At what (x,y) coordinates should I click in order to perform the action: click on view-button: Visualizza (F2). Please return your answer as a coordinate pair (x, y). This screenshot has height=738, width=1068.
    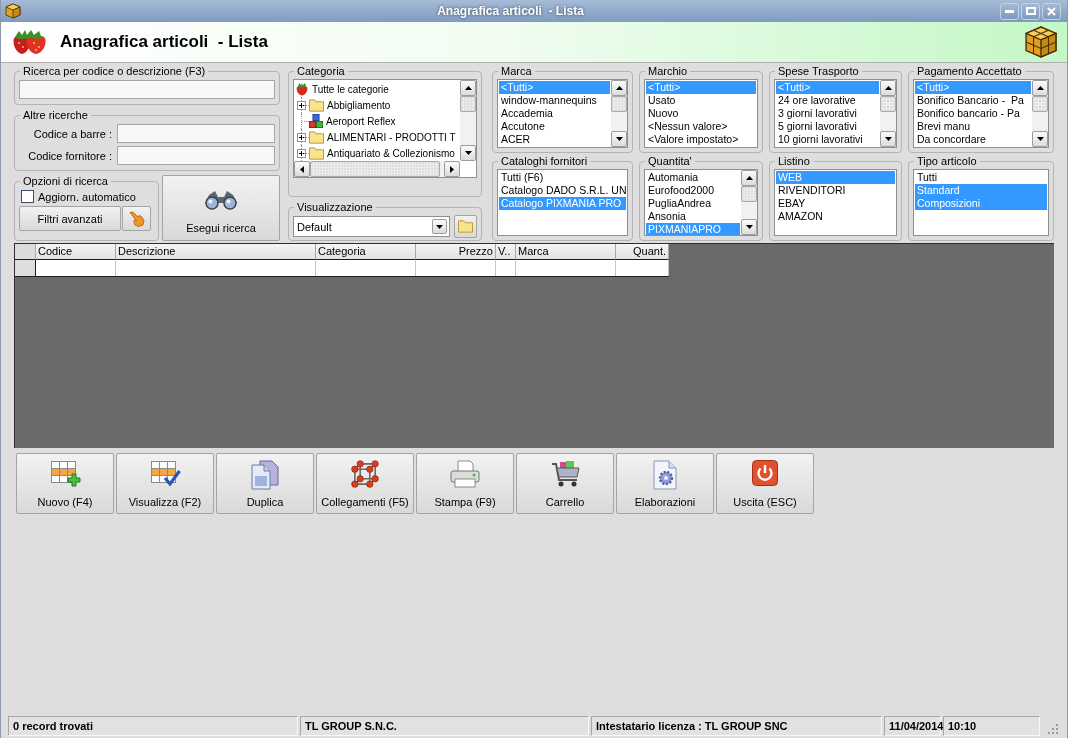
    Looking at the image, I should click on (165, 483).